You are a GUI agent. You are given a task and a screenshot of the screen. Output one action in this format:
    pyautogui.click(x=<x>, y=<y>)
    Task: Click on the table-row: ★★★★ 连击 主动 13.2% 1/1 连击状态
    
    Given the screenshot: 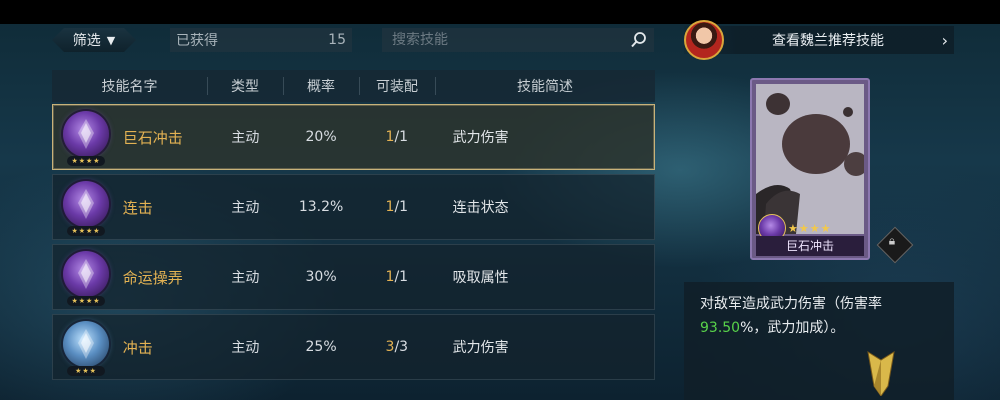 What is the action you would take?
    pyautogui.click(x=353, y=207)
    